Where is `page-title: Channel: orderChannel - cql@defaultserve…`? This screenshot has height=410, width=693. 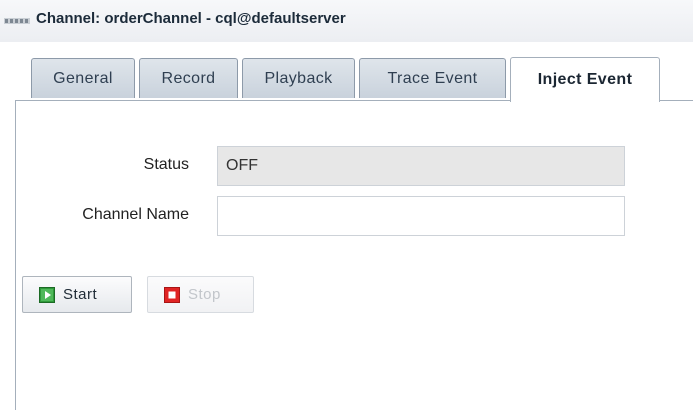
page-title: Channel: orderChannel - cql@defaultserve… is located at coordinates (191, 18).